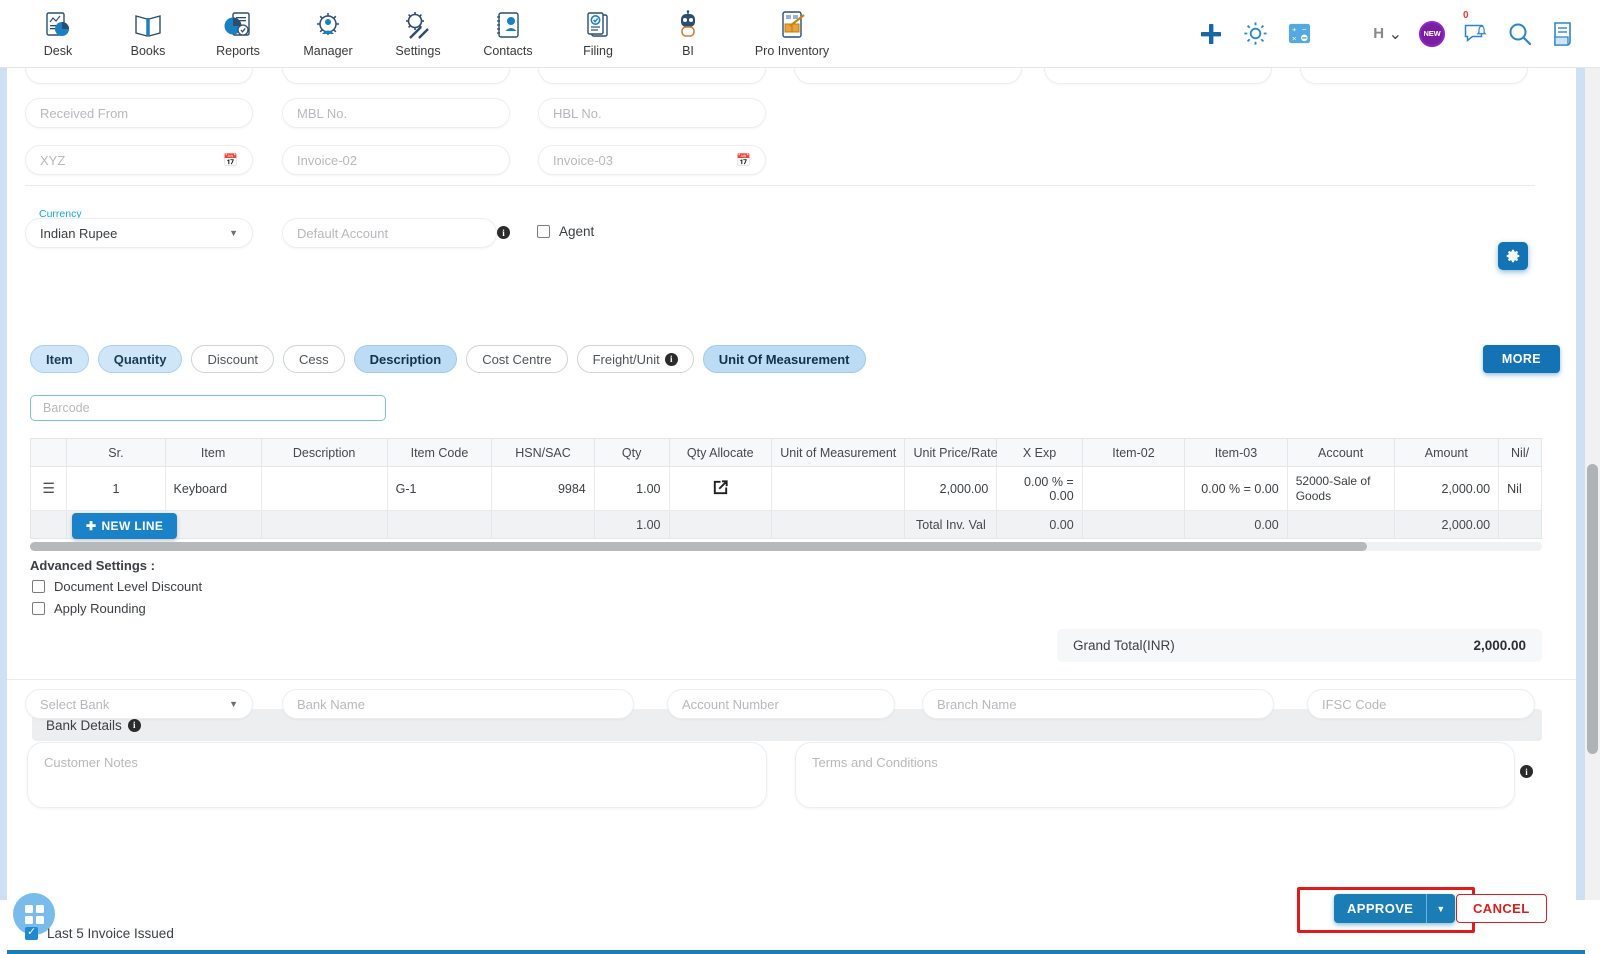 The image size is (1600, 954). Describe the element at coordinates (508, 33) in the screenshot. I see `nav-item-contacts: Contacts` at that location.